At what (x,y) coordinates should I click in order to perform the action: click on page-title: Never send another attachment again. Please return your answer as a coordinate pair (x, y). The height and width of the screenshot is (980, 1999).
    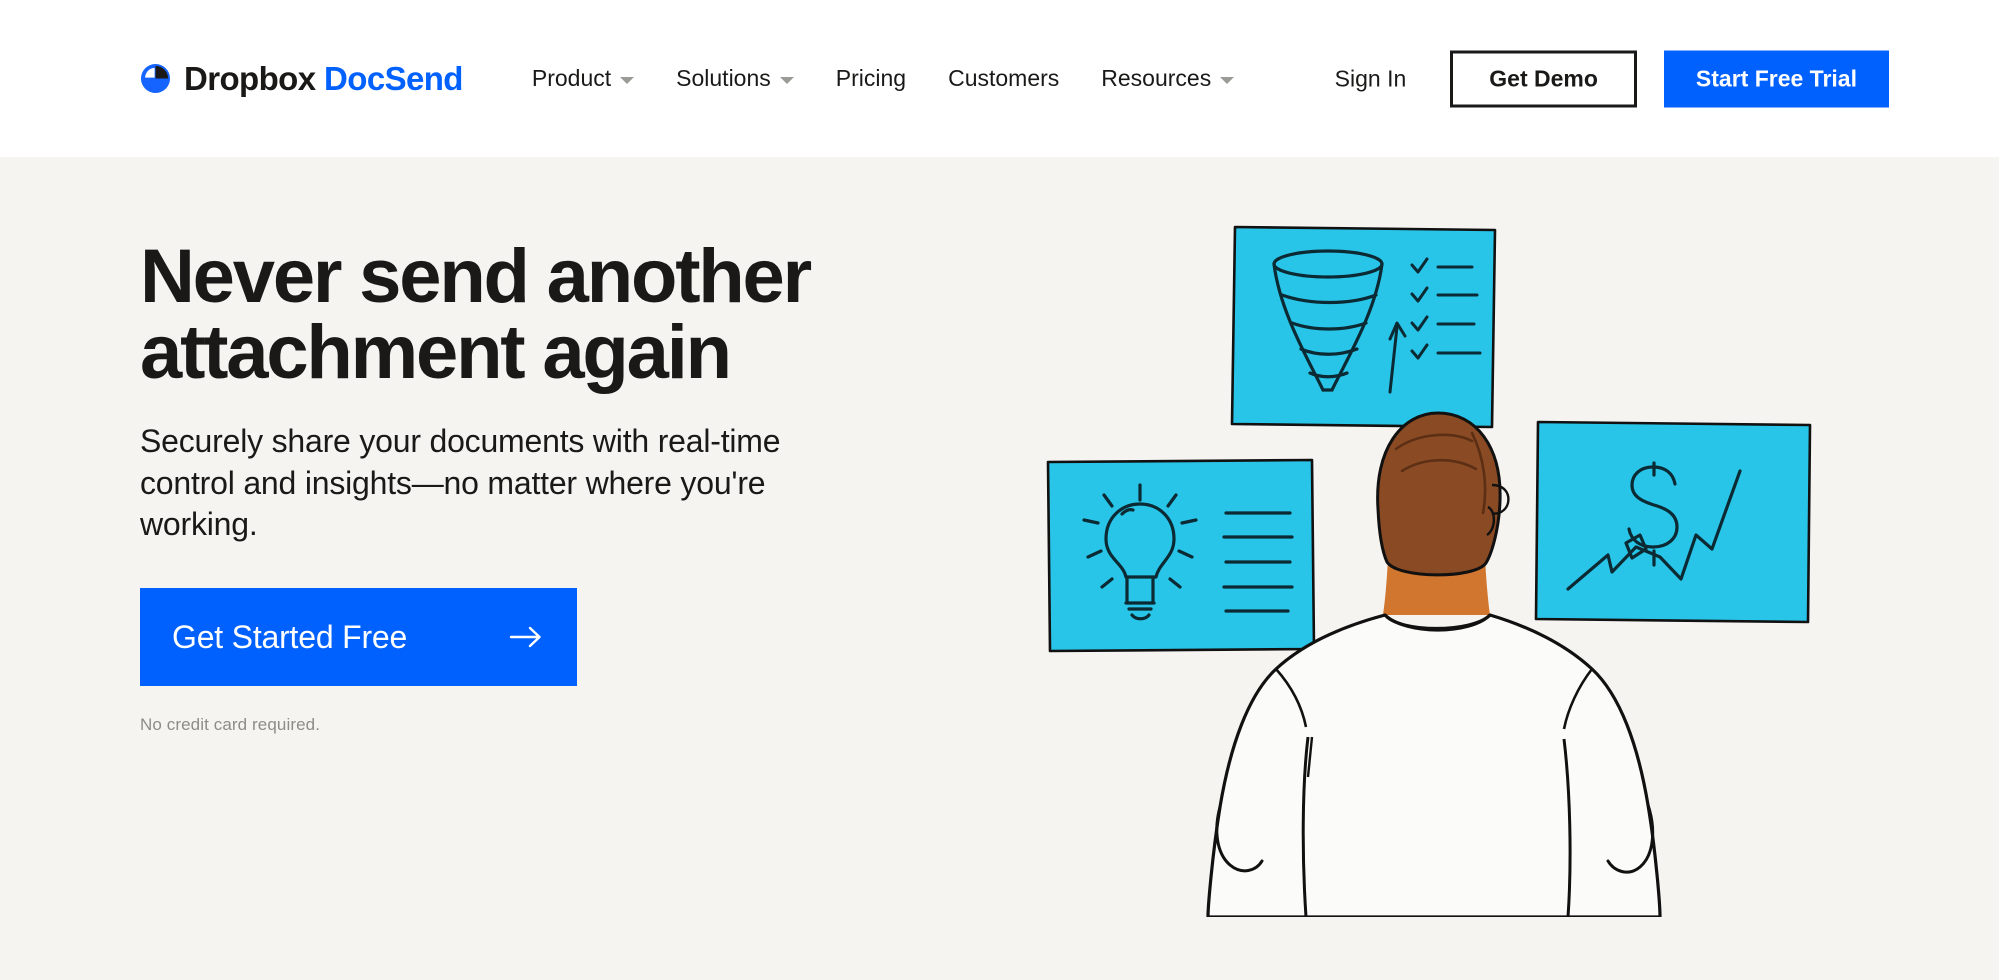
    Looking at the image, I should click on (476, 314).